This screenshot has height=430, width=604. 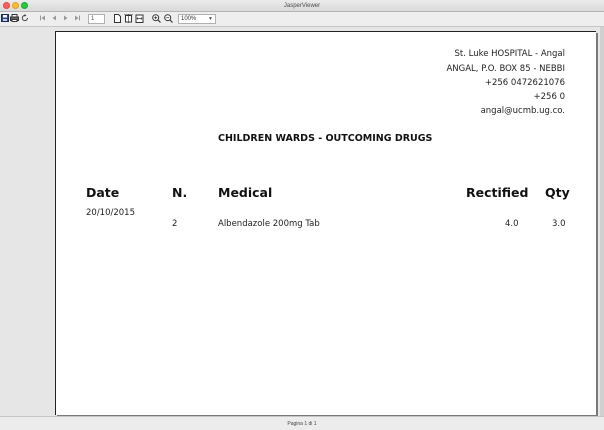 I want to click on zoom-out-icon, so click(x=168, y=19).